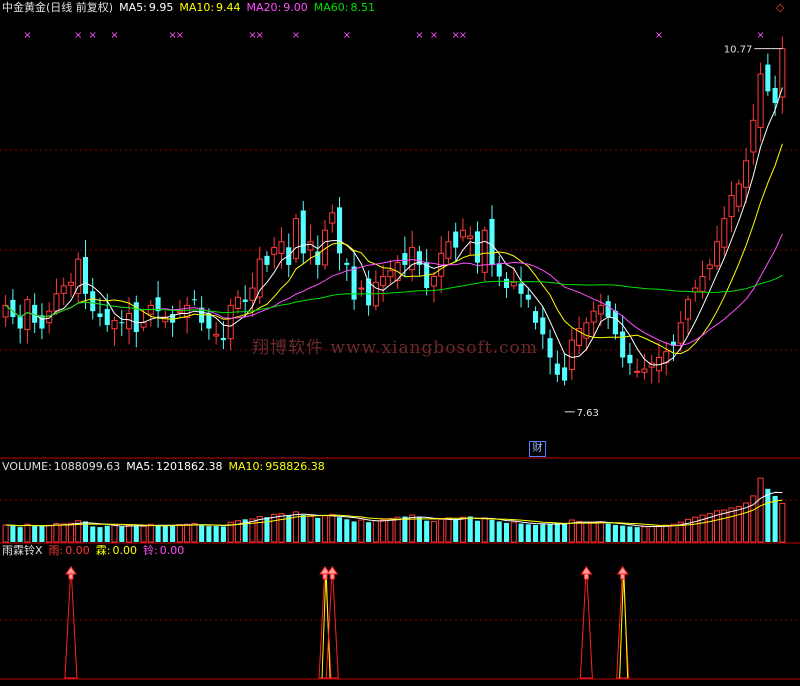  Describe the element at coordinates (537, 449) in the screenshot. I see `cai-badge: 财` at that location.